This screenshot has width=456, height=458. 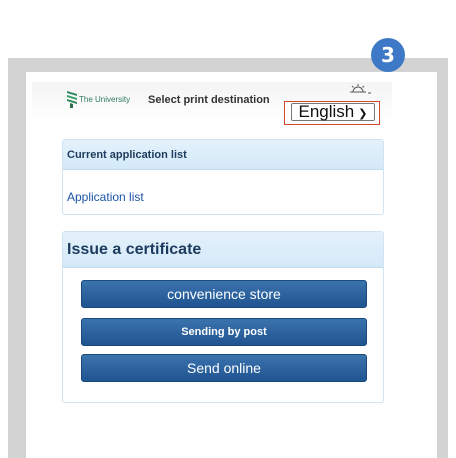 What do you see at coordinates (326, 111) in the screenshot?
I see `language-selected-value: English` at bounding box center [326, 111].